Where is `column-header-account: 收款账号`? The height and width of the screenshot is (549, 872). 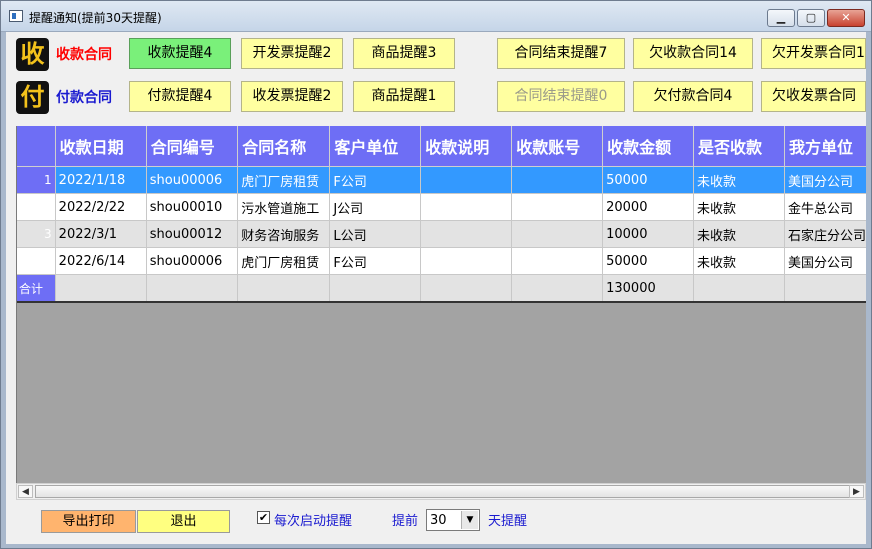
column-header-account: 收款账号 is located at coordinates (557, 146).